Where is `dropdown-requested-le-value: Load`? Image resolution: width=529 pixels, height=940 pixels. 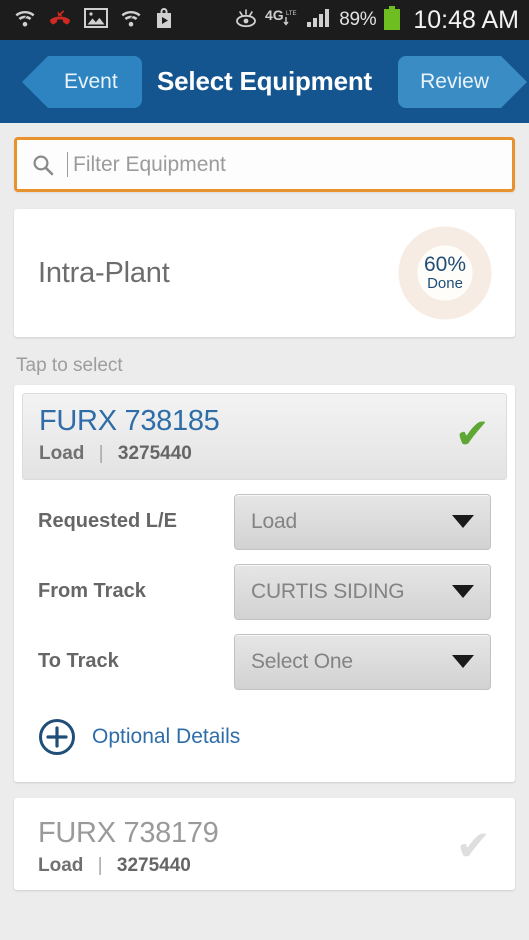
dropdown-requested-le-value: Load is located at coordinates (274, 521).